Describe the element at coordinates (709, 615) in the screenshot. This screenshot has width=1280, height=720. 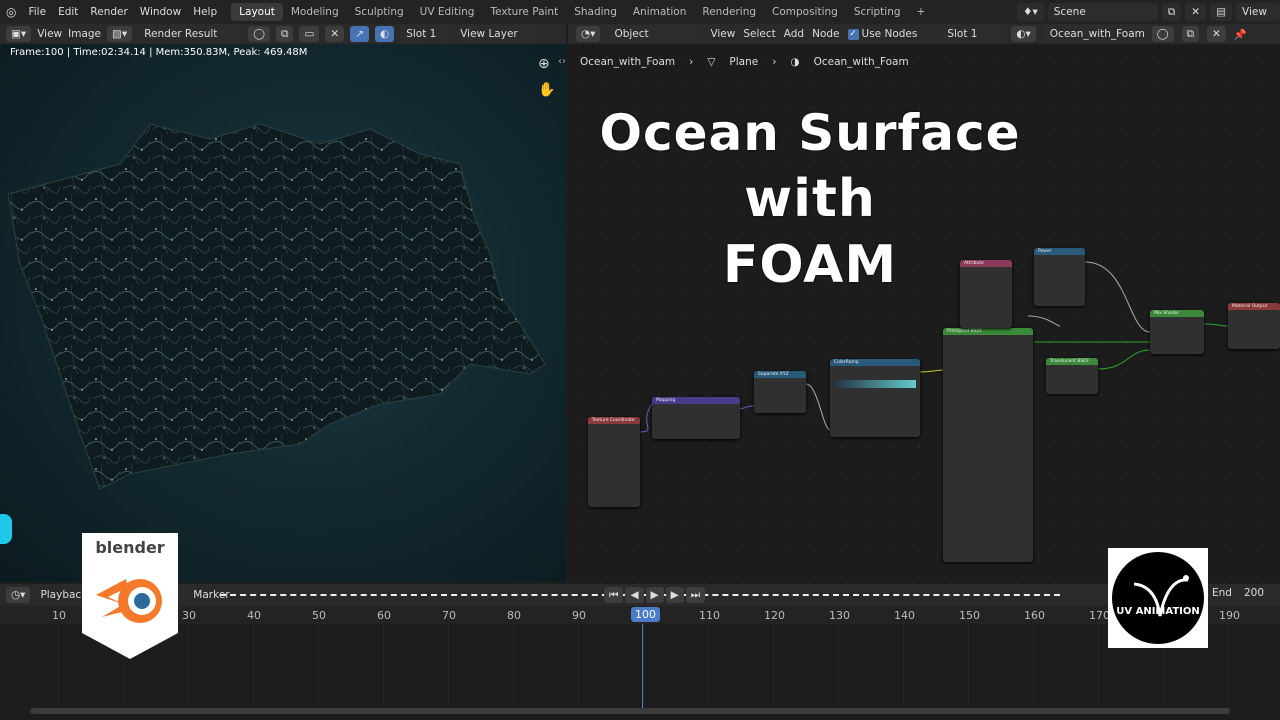
I see `tick-label: 110` at that location.